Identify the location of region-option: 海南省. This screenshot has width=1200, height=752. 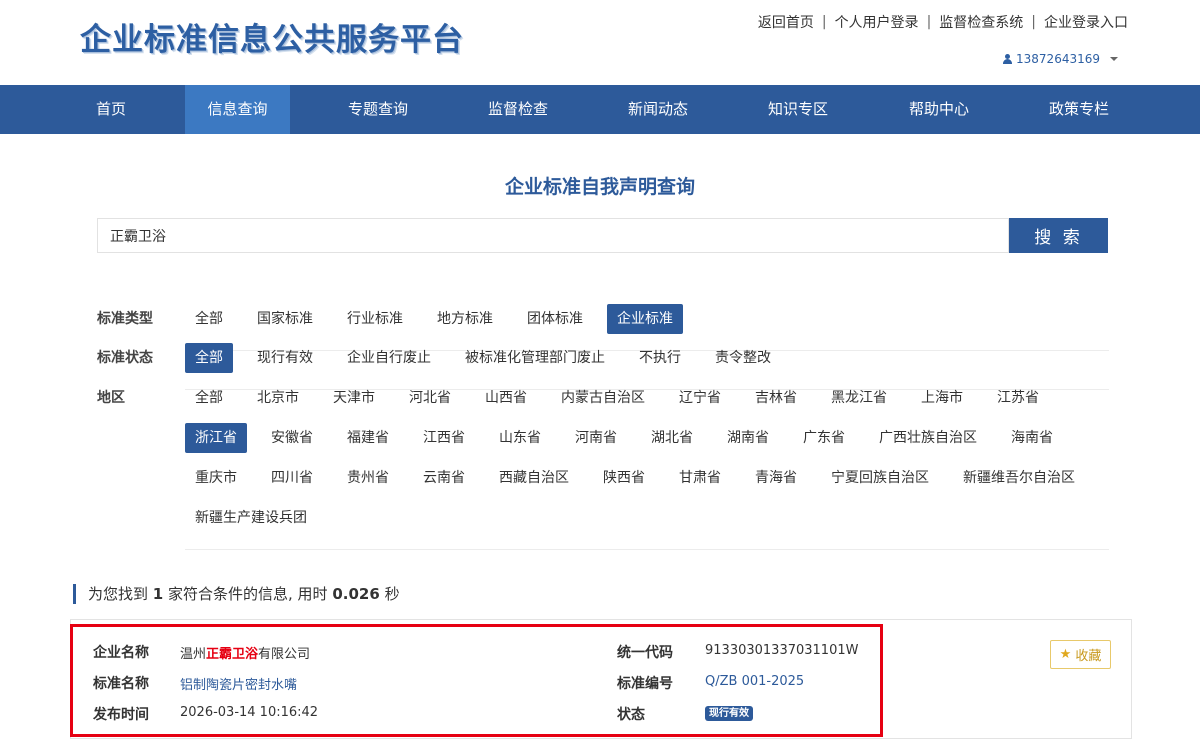
(1032, 438).